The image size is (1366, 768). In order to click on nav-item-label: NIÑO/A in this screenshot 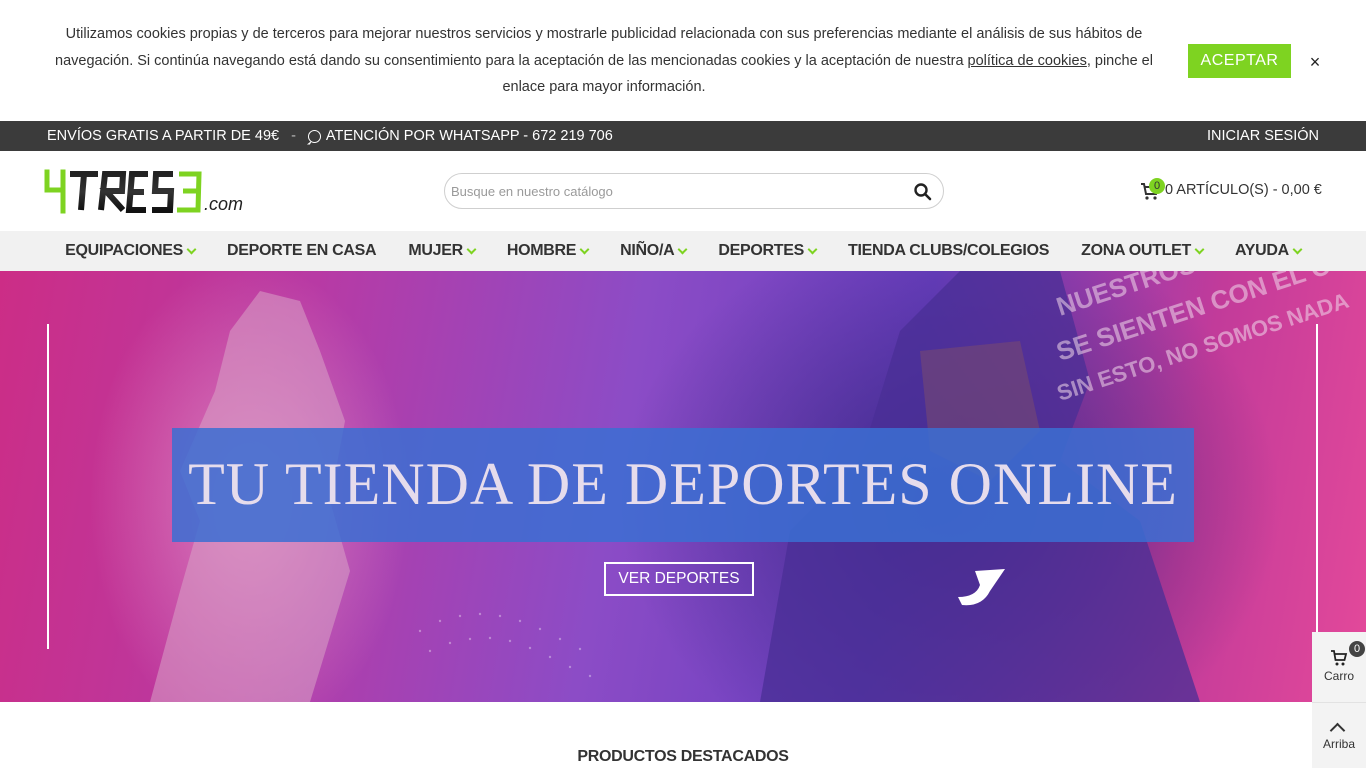, I will do `click(647, 250)`.